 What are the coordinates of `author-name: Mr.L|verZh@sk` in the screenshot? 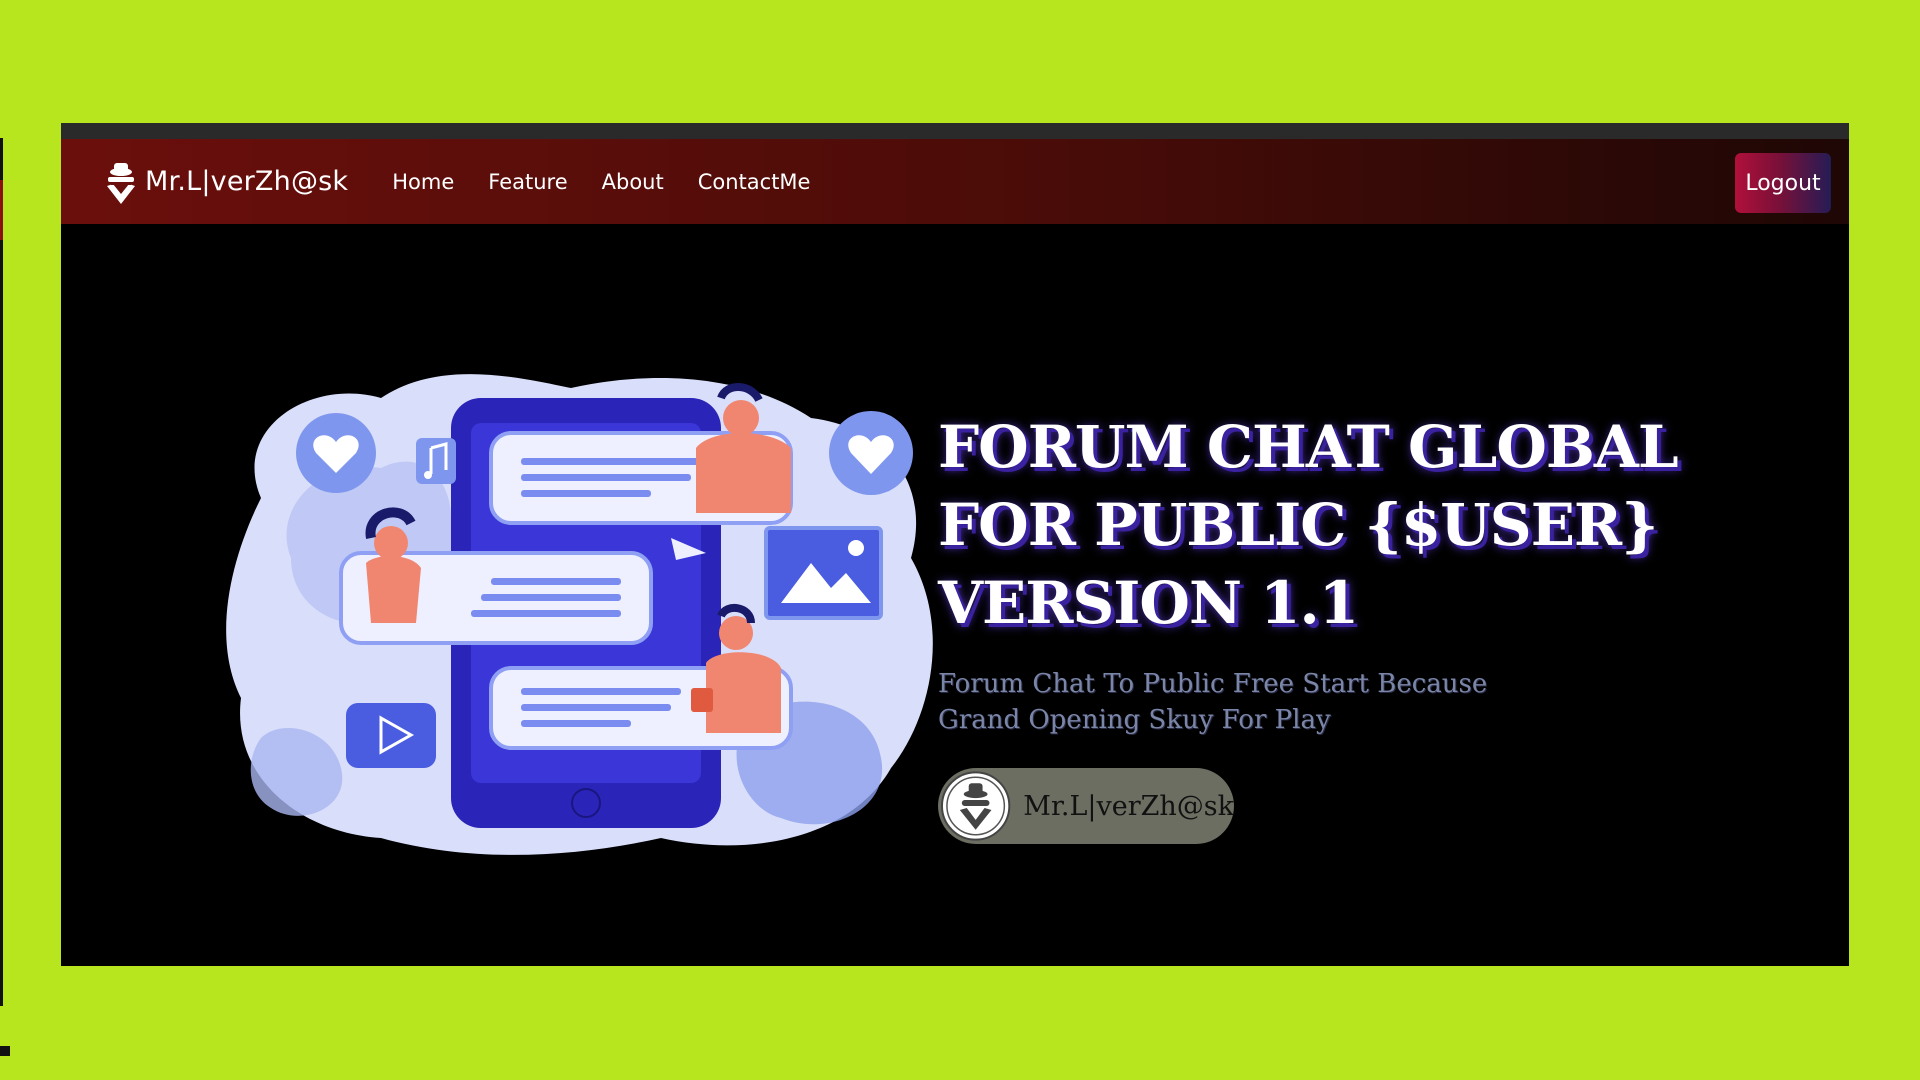 It's located at (1128, 806).